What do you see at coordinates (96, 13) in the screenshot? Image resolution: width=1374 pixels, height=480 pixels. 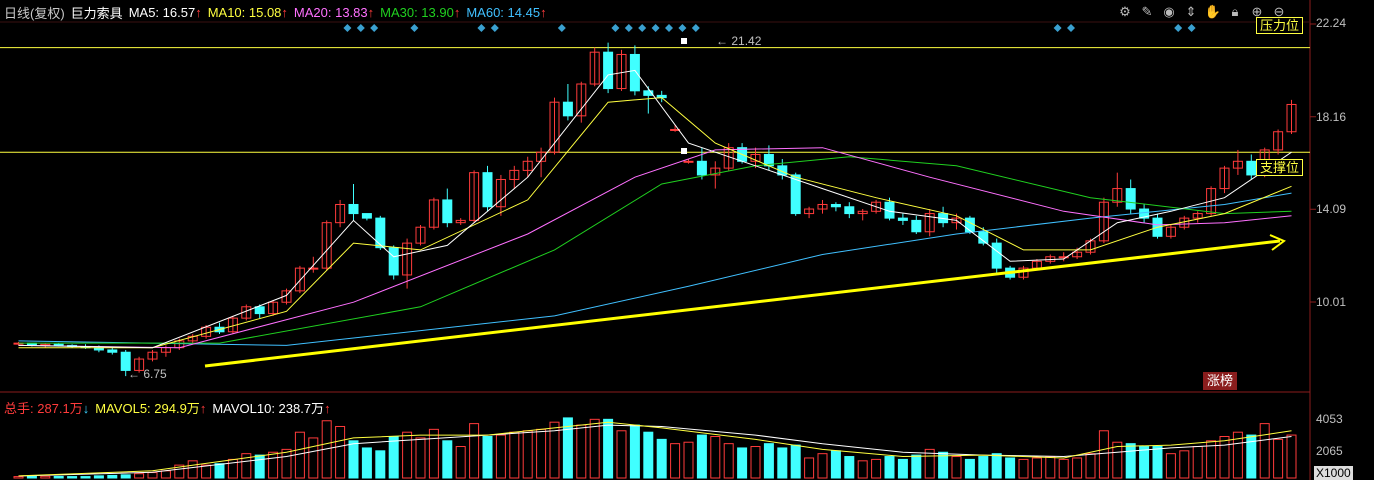 I see `stock-name: 巨力索具` at bounding box center [96, 13].